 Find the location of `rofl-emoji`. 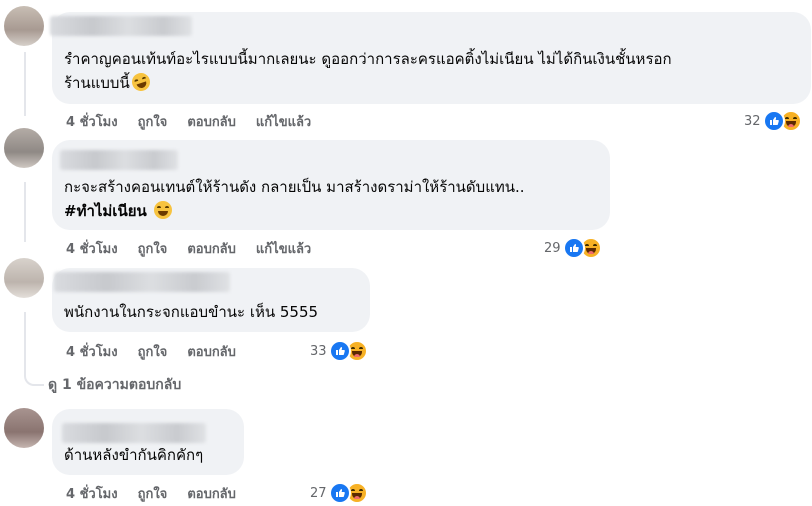

rofl-emoji is located at coordinates (141, 82).